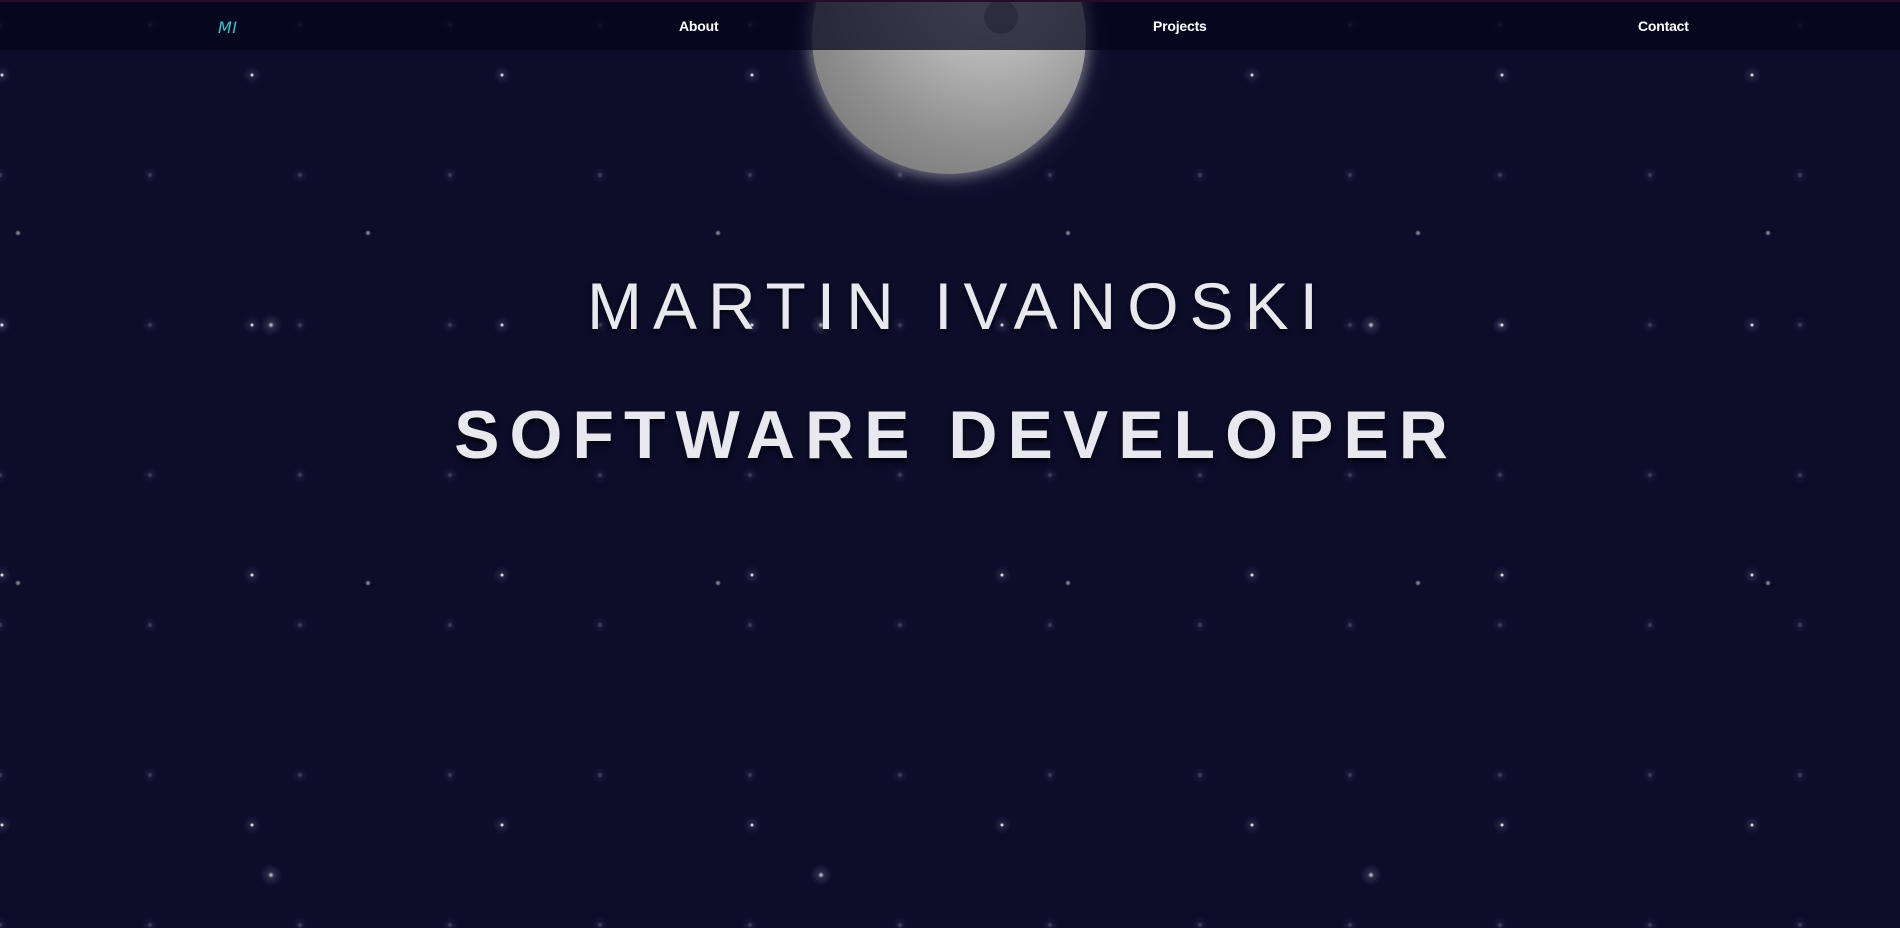  I want to click on logo-link: MI, so click(228, 27).